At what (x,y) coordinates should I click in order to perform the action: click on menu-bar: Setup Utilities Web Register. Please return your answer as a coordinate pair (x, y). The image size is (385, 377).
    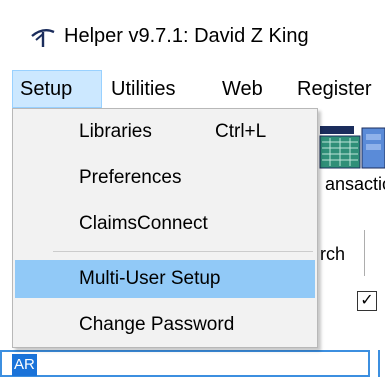
    Looking at the image, I should click on (192, 89).